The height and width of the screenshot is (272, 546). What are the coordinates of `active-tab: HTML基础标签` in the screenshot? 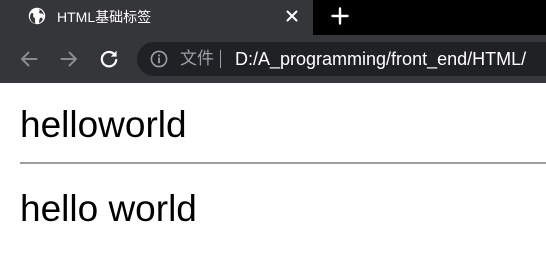 It's located at (156, 17).